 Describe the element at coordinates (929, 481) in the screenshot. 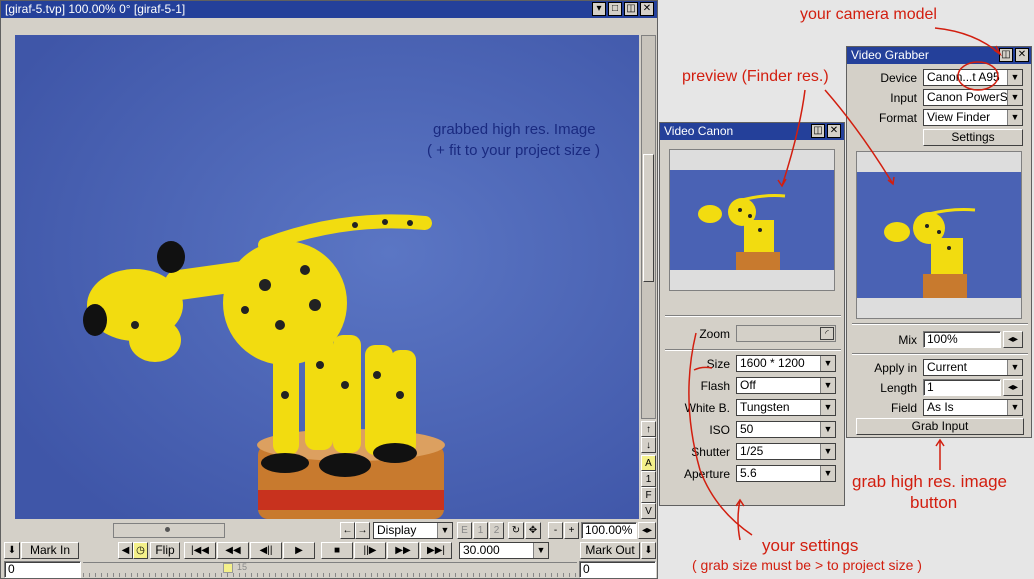

I see `annotation-grab-line1: grab high res. image` at that location.